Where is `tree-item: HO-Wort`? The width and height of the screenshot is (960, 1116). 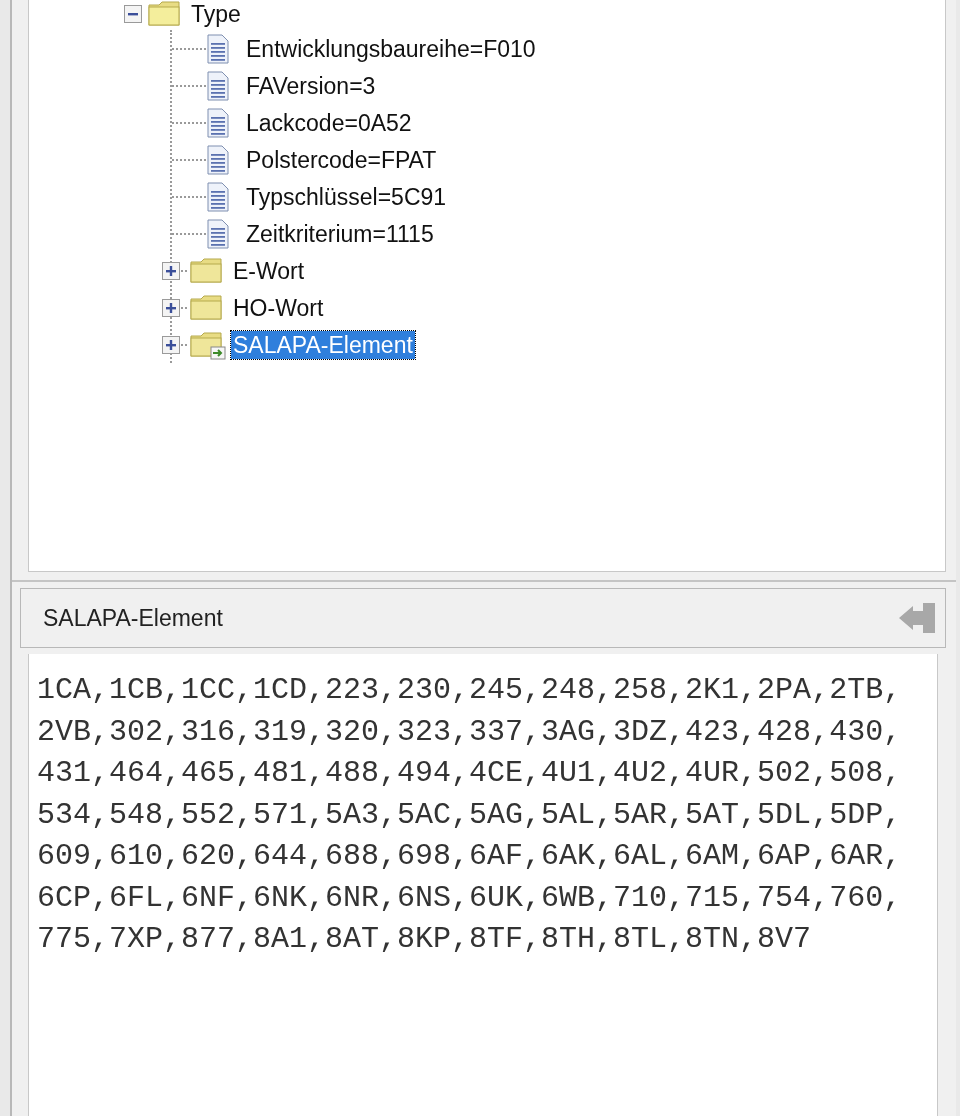
tree-item: HO-Wort is located at coordinates (278, 307).